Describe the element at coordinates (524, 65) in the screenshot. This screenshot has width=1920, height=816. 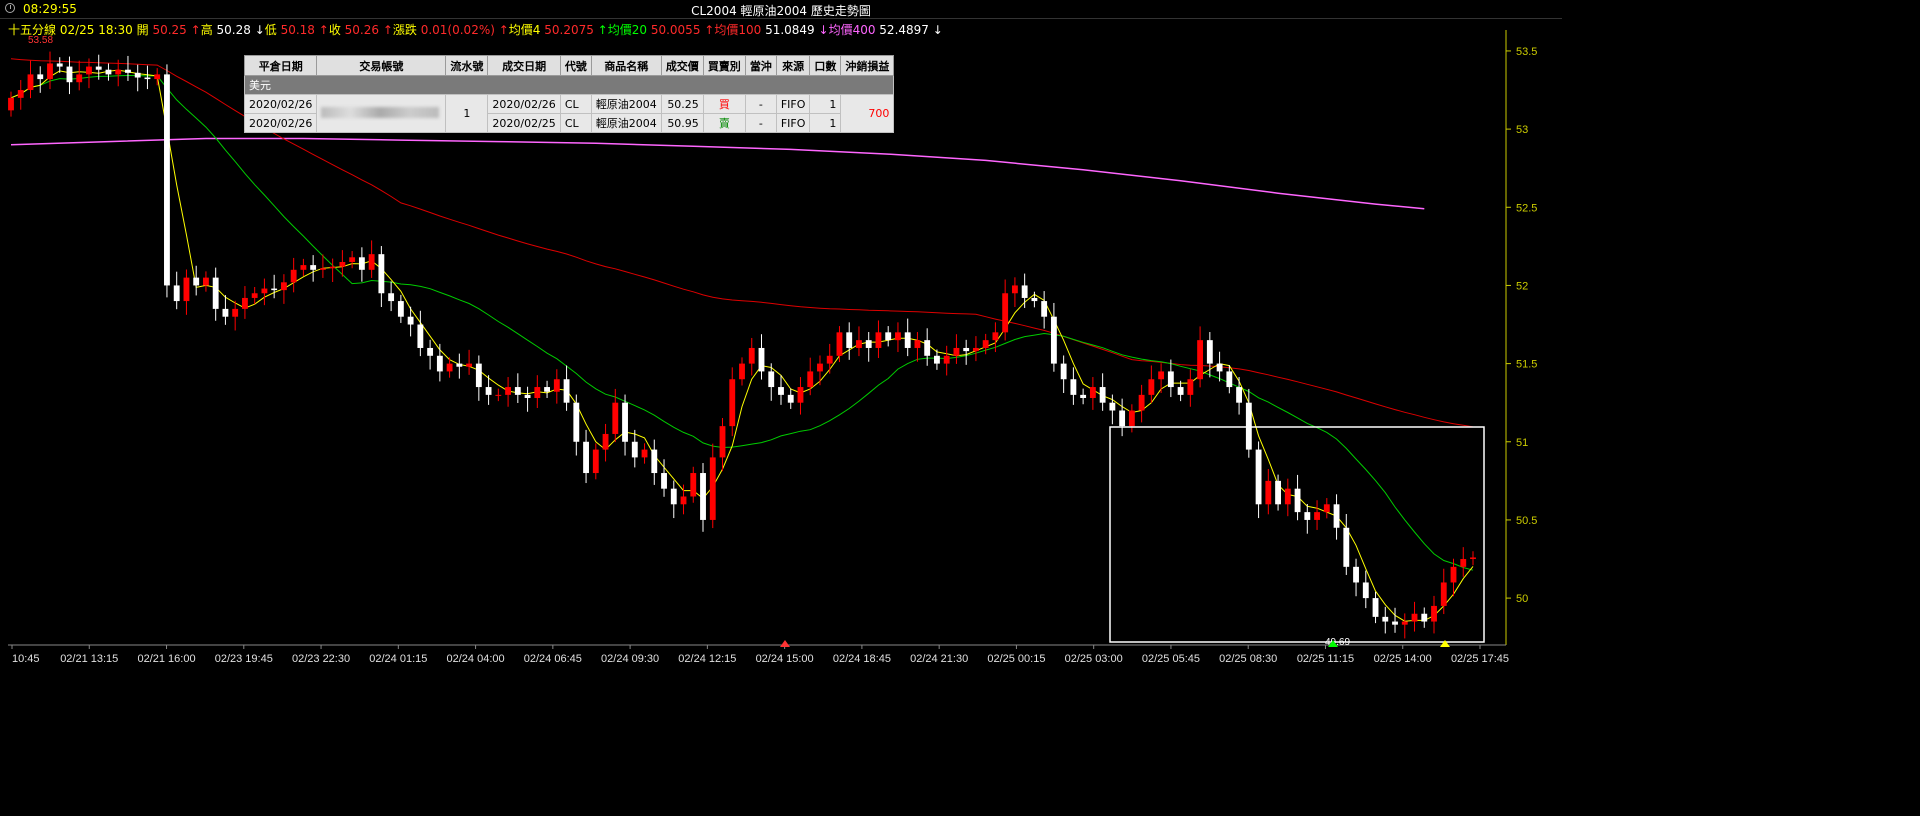
I see `col-trade-date: 成交日期` at that location.